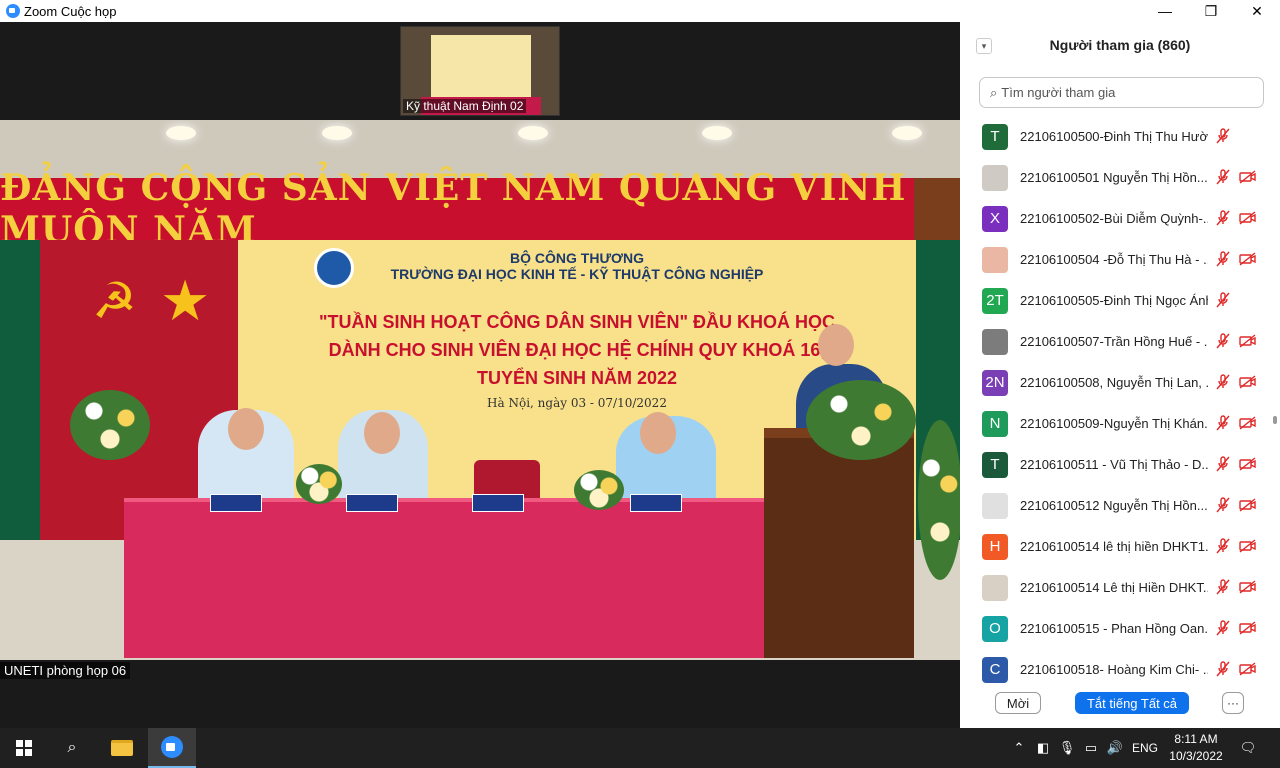 This screenshot has width=1280, height=768. Describe the element at coordinates (836, 345) in the screenshot. I see `speaker-head` at that location.